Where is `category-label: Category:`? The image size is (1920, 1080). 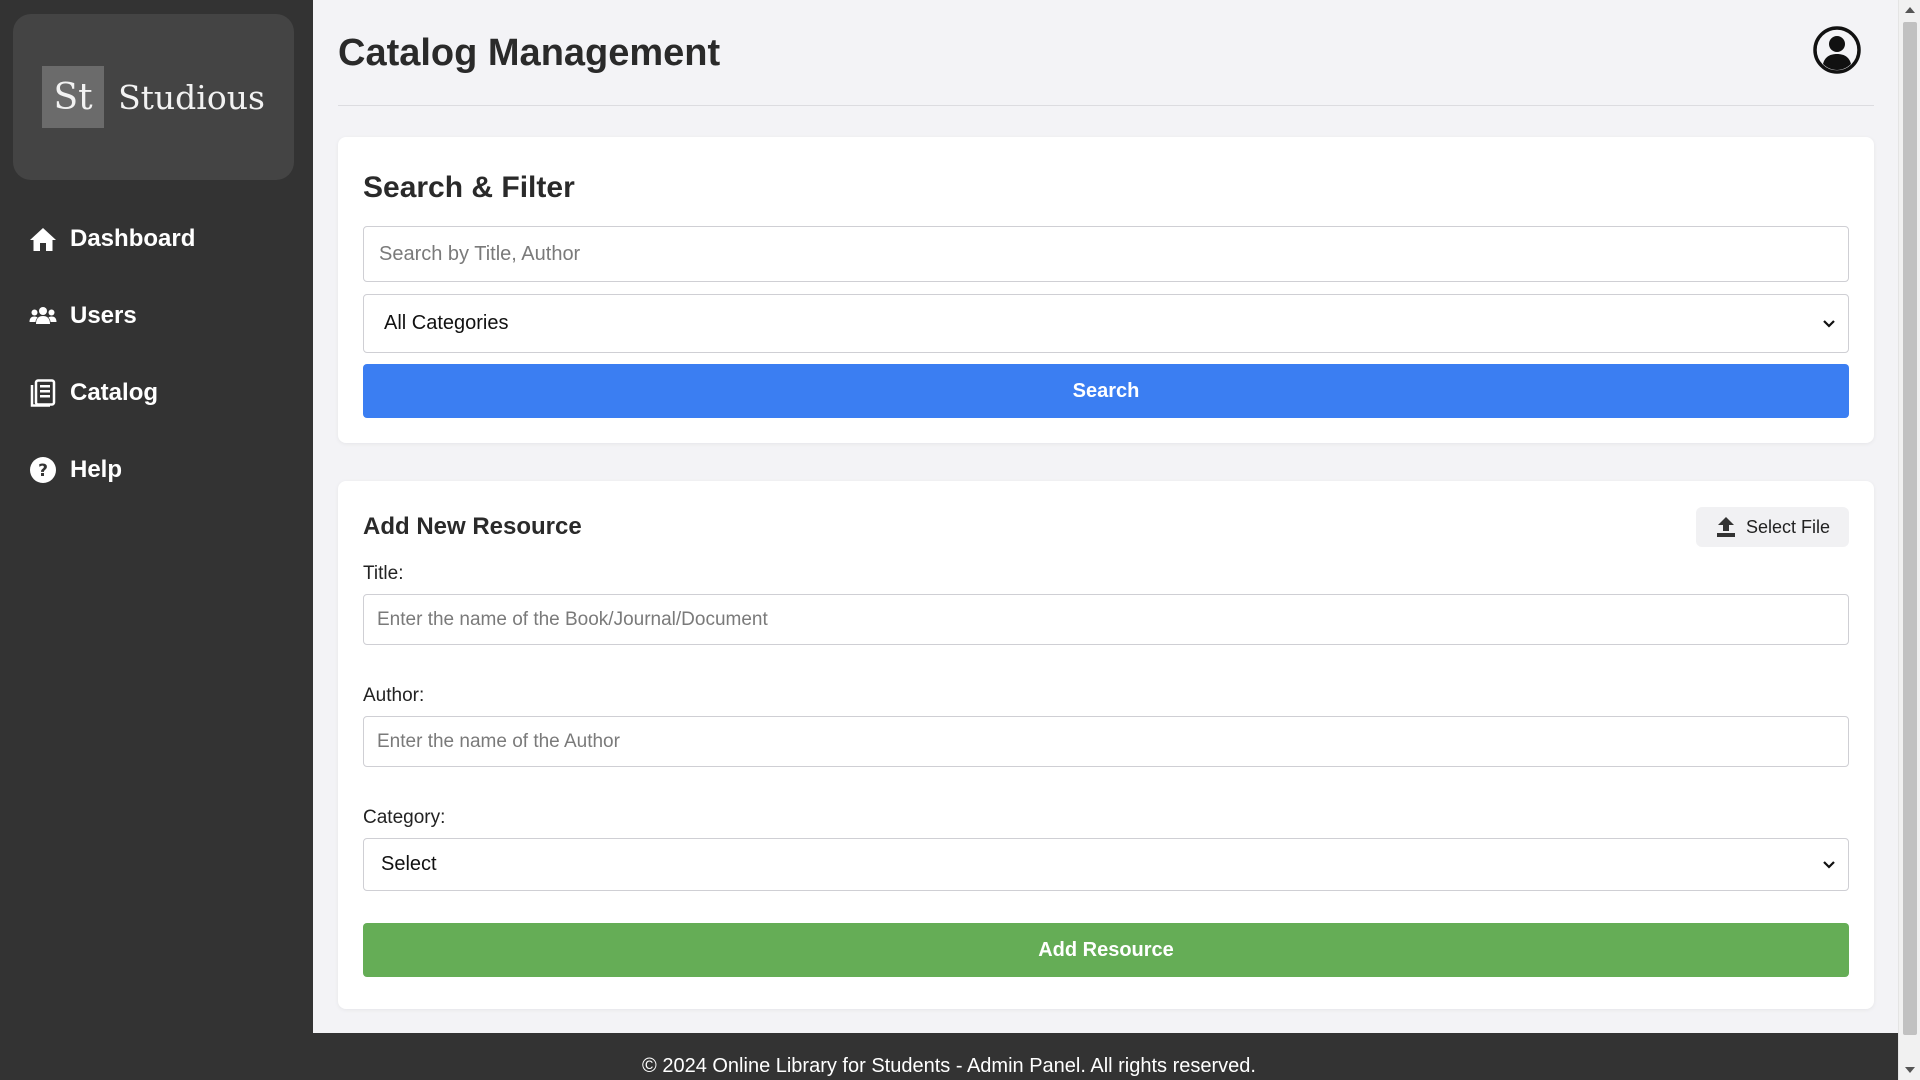 category-label: Category: is located at coordinates (404, 817).